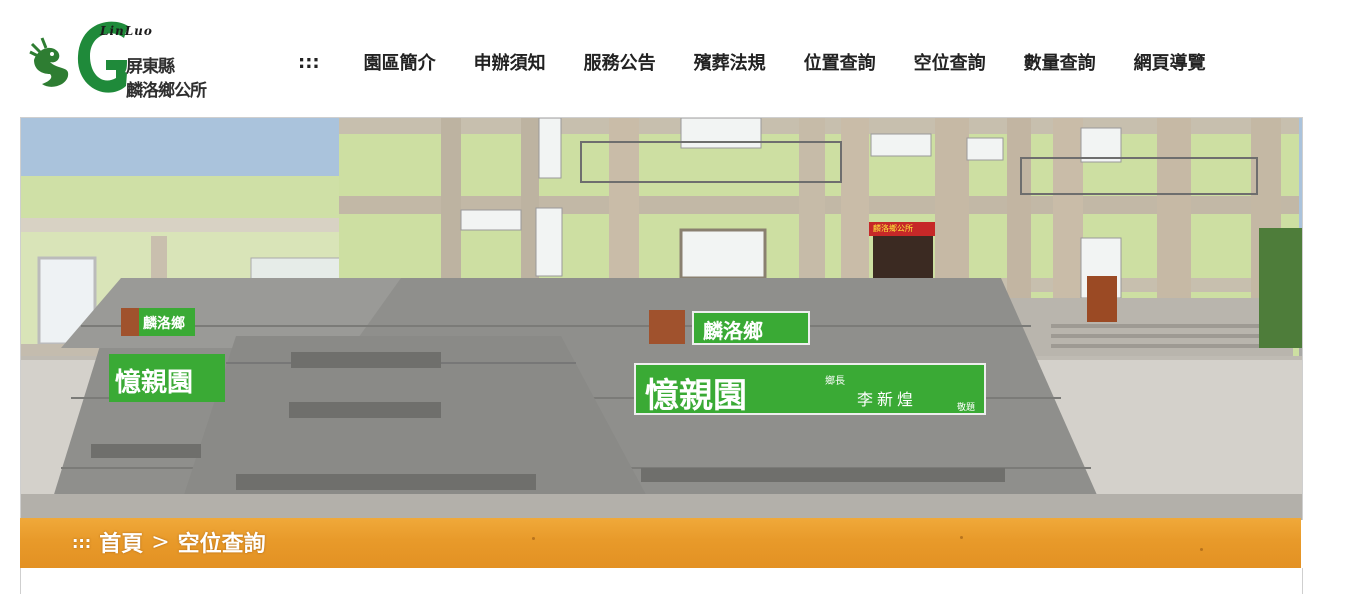 This screenshot has height=594, width=1352. I want to click on red-banner-text: 麟洛鄉公所, so click(893, 228).